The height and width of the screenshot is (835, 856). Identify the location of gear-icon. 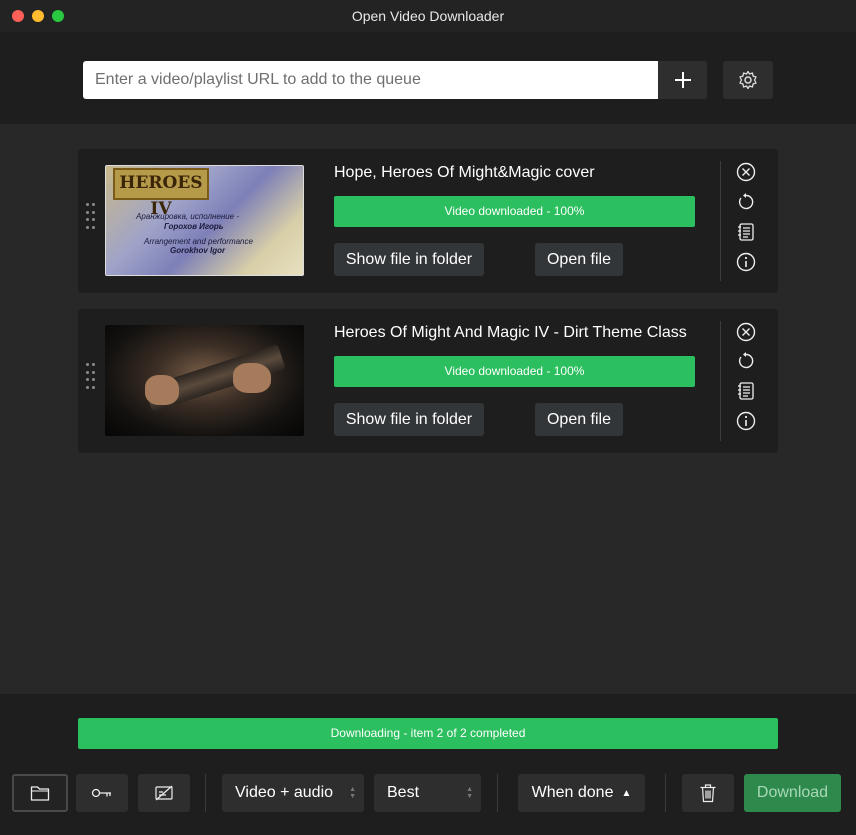
(748, 80).